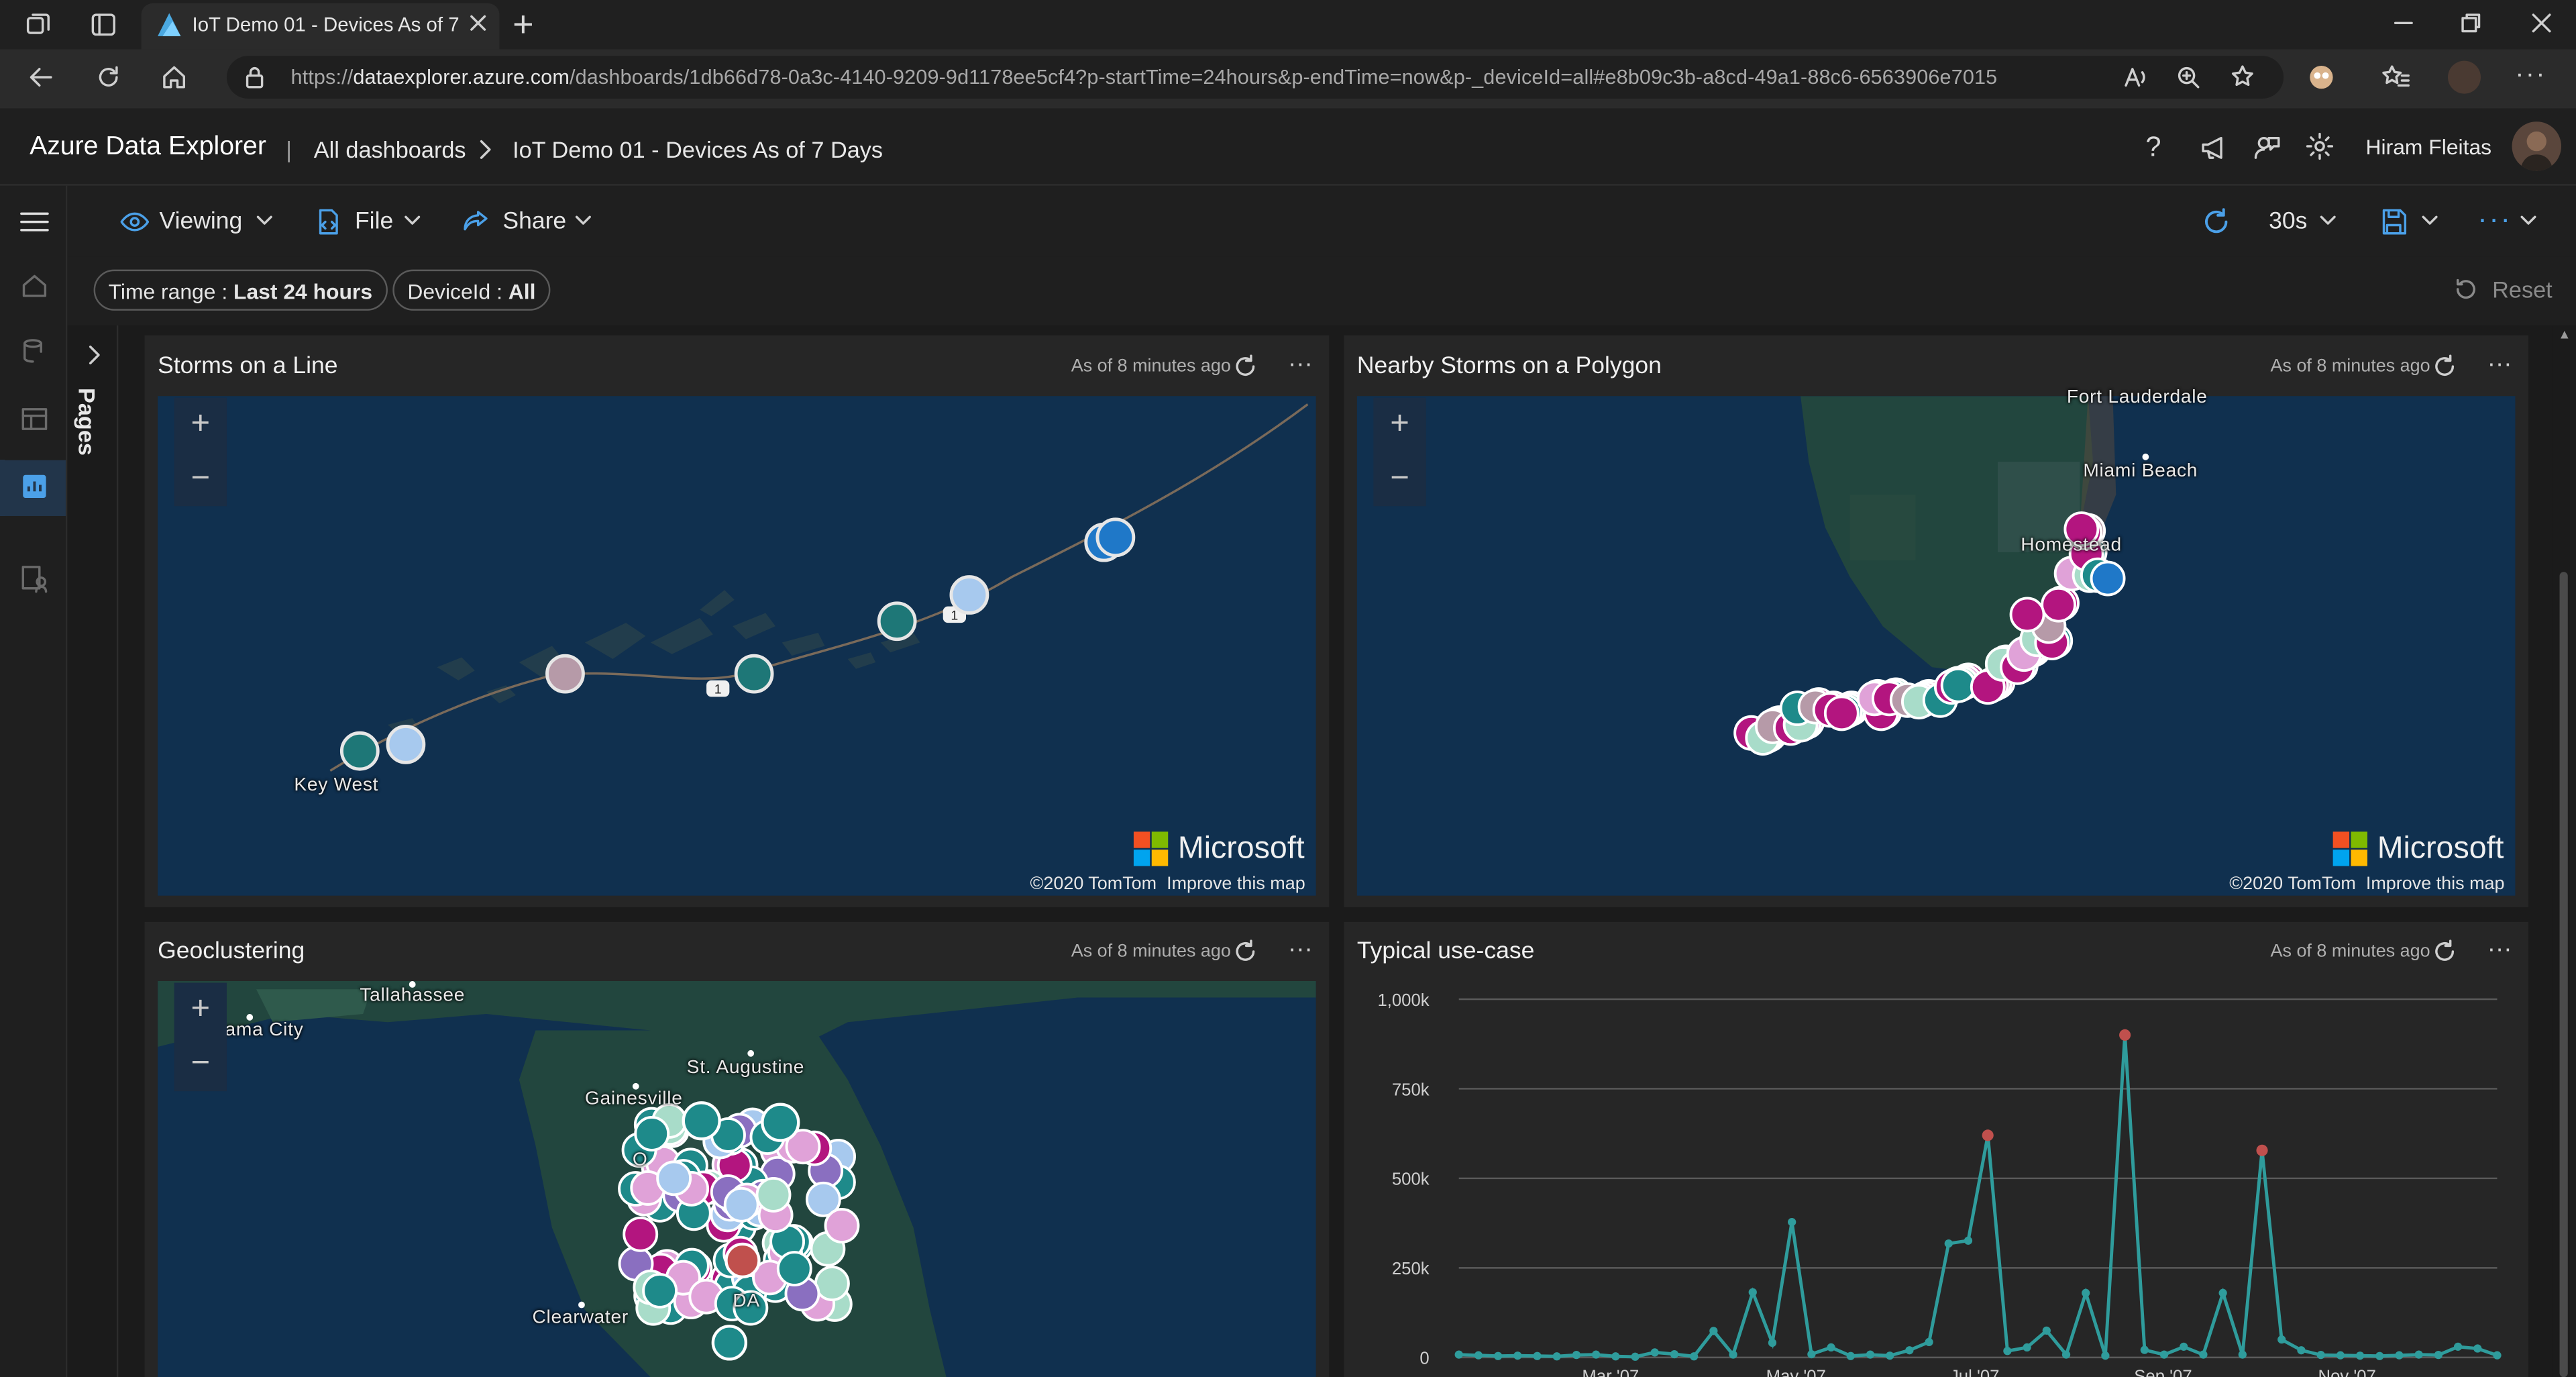  Describe the element at coordinates (2541, 22) in the screenshot. I see `close-window-icon` at that location.